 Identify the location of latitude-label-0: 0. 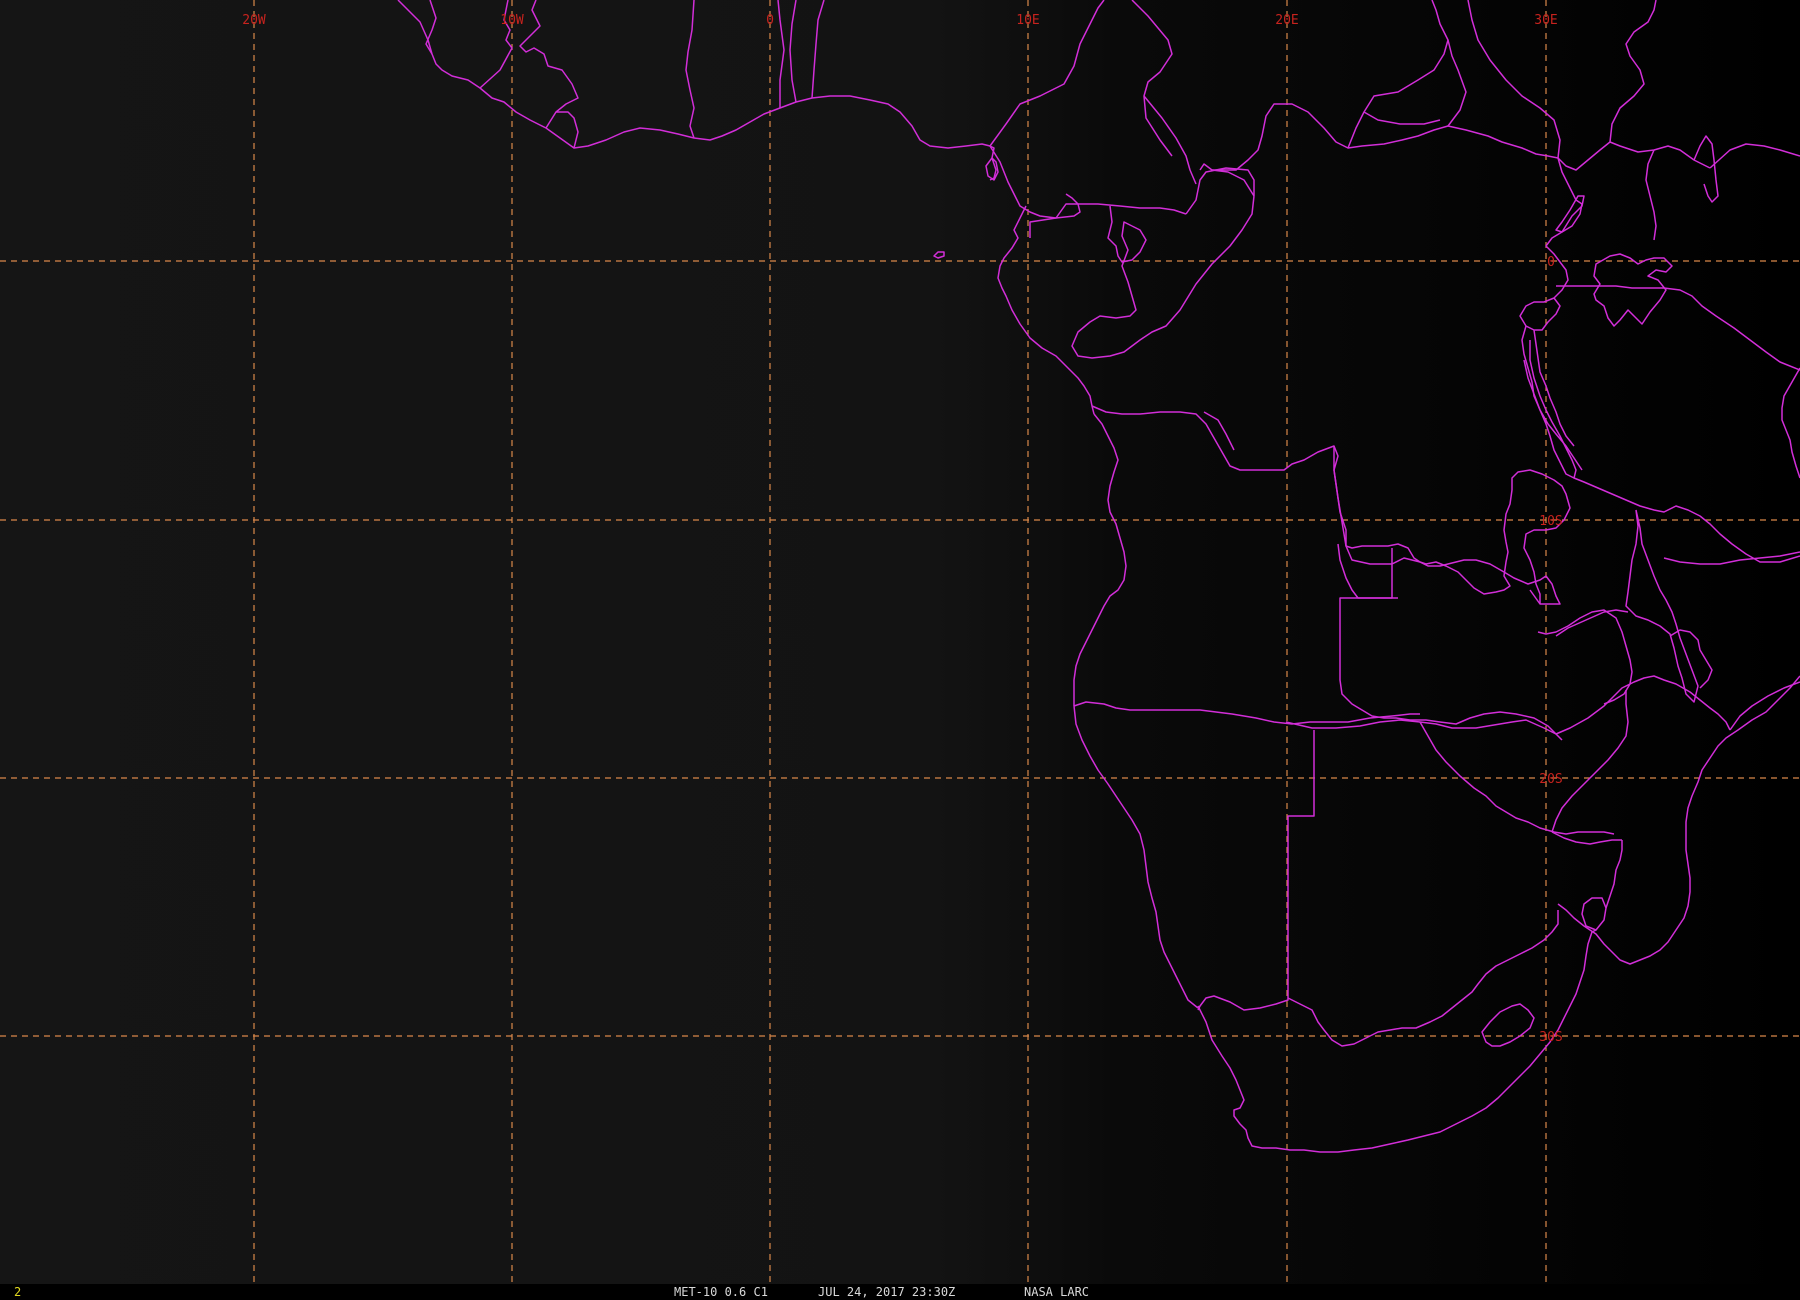
(1551, 262).